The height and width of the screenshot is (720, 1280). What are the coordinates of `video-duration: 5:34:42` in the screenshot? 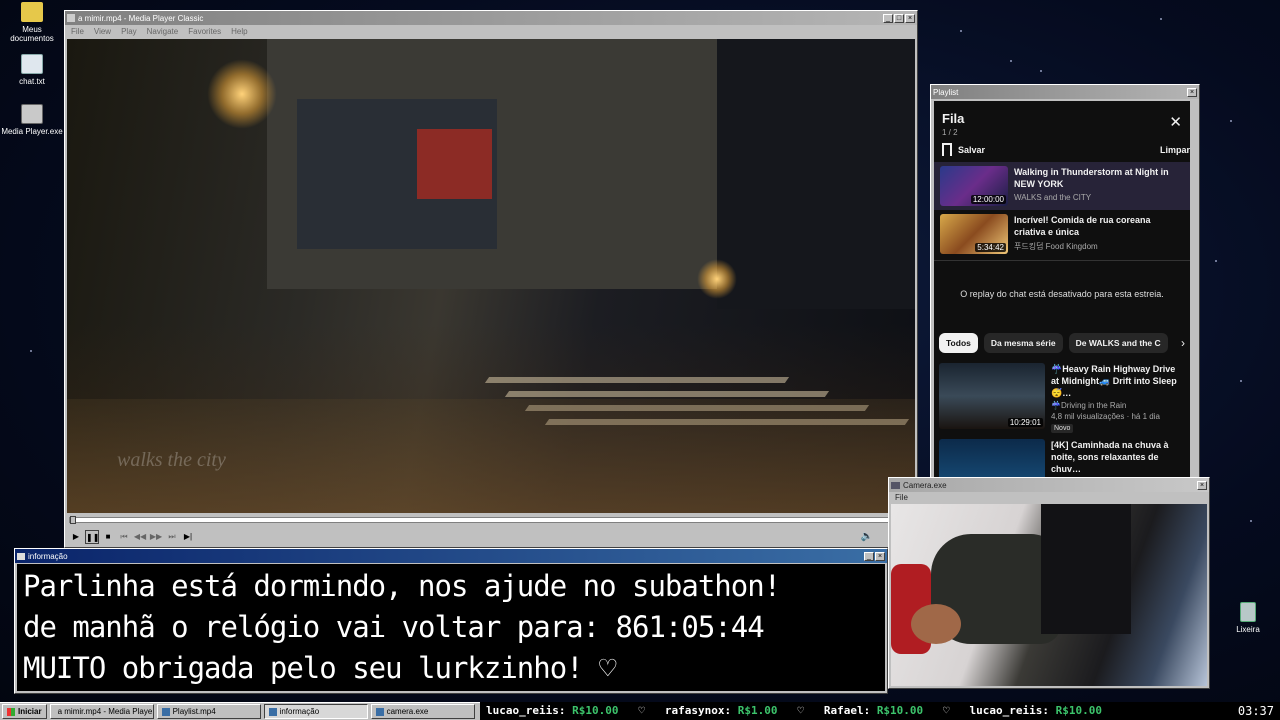 It's located at (990, 247).